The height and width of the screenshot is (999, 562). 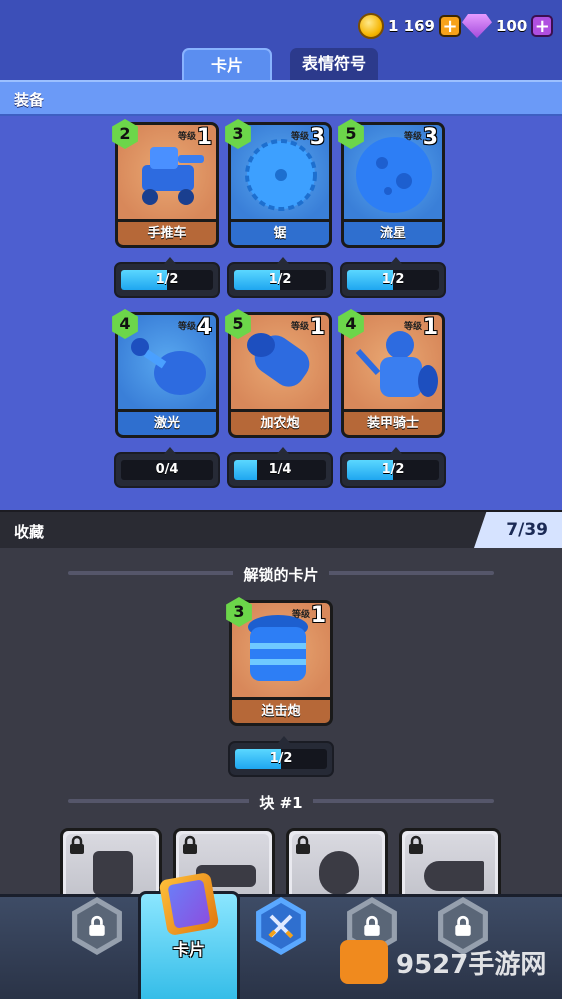 What do you see at coordinates (477, 26) in the screenshot?
I see `gem-icon` at bounding box center [477, 26].